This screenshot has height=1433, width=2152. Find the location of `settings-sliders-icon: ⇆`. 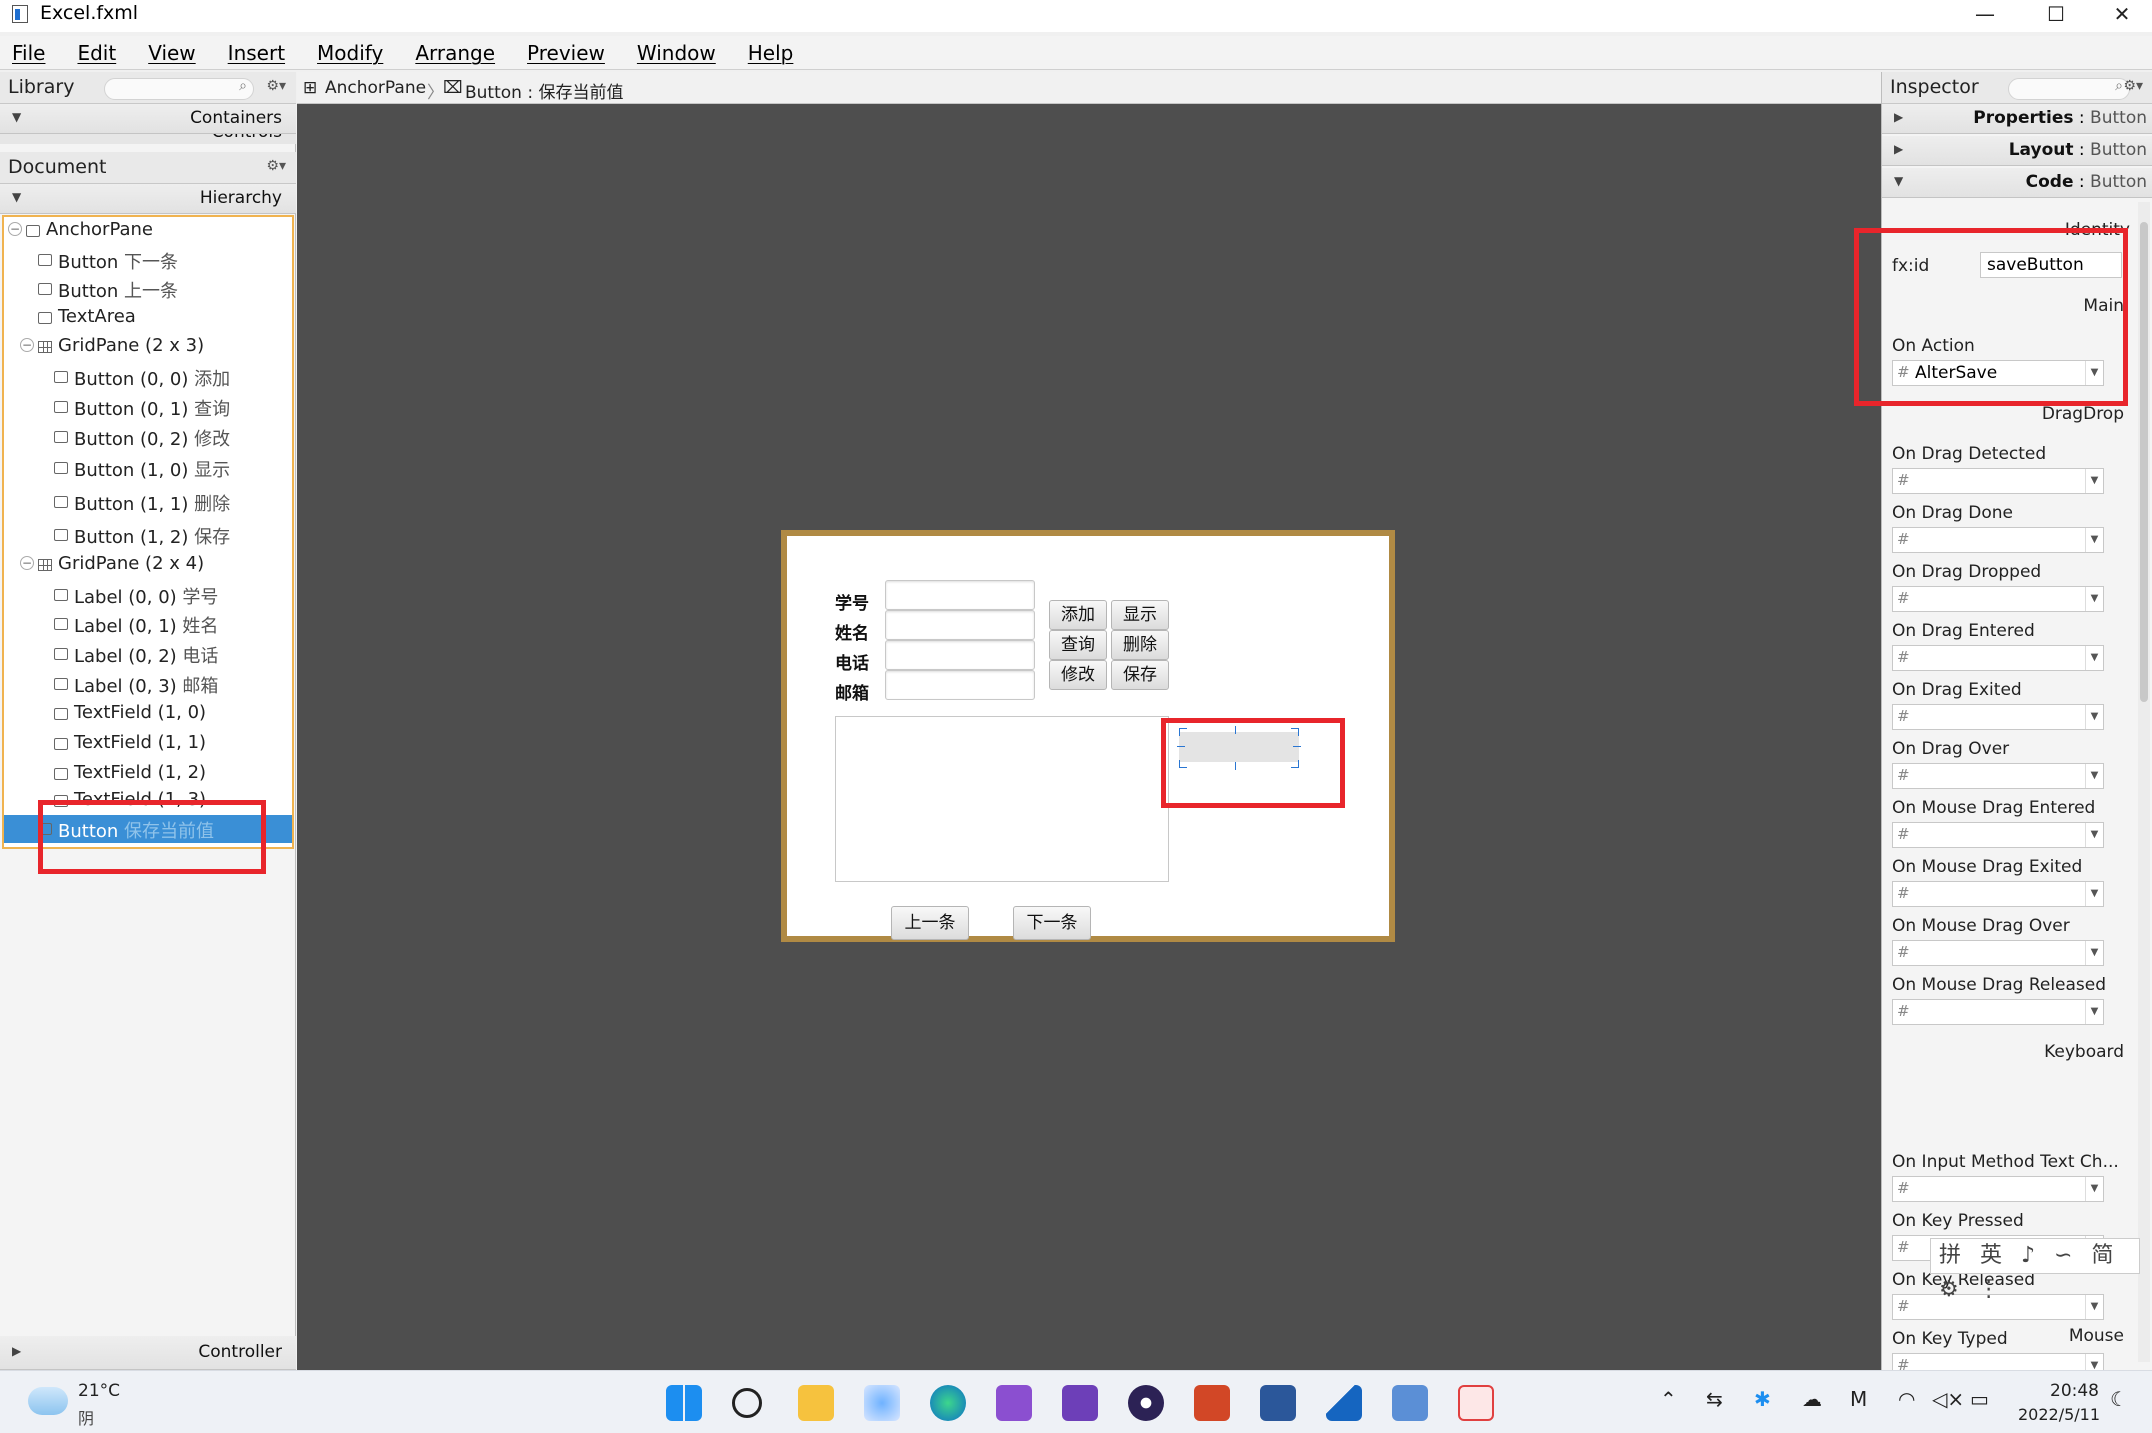

settings-sliders-icon: ⇆ is located at coordinates (1714, 1399).